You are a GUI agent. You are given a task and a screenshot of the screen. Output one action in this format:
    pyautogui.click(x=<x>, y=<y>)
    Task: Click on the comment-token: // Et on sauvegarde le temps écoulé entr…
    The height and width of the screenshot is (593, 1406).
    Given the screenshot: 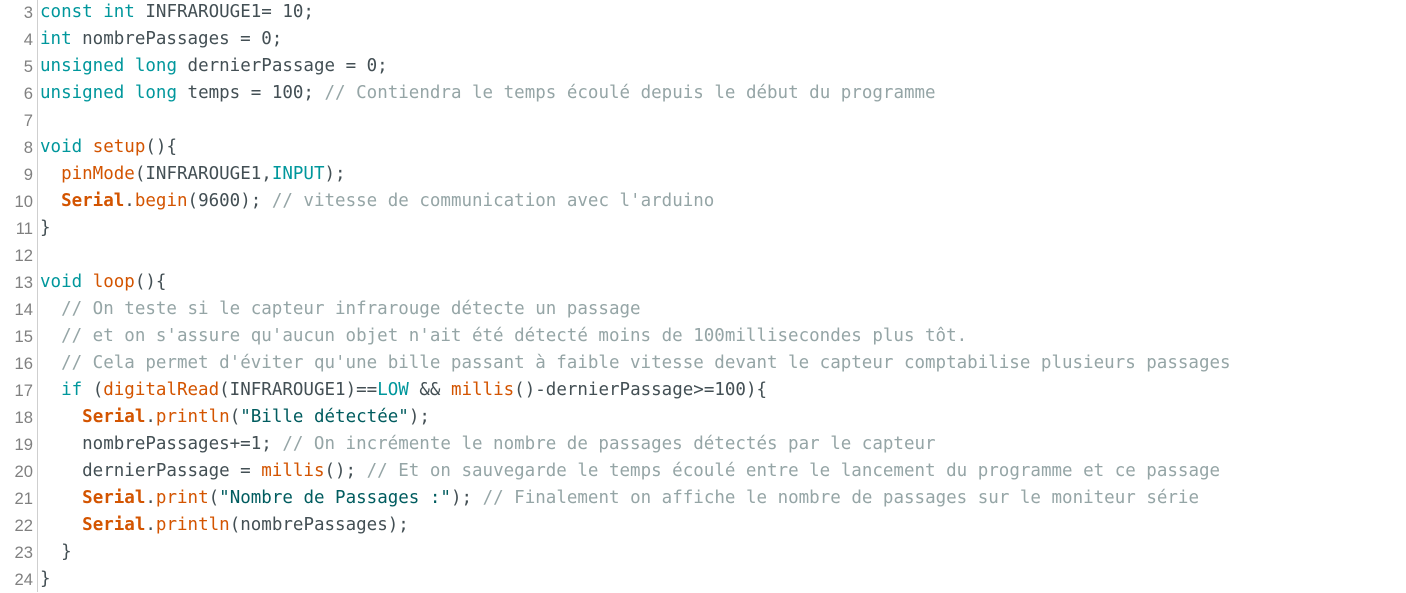 What is the action you would take?
    pyautogui.click(x=793, y=471)
    